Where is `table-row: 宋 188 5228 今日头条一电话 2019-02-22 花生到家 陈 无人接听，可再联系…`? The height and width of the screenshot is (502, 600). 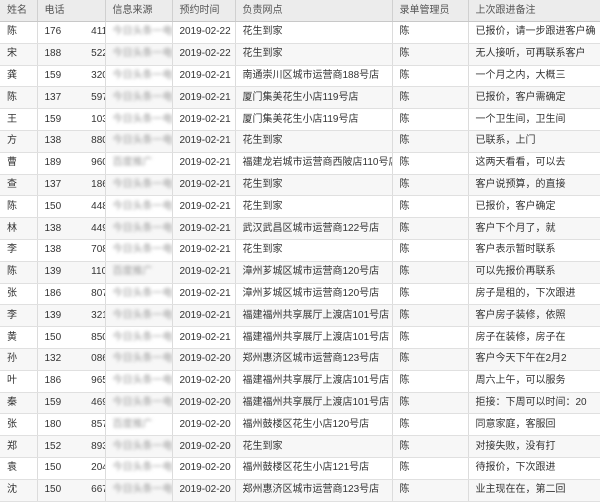
table-row: 宋 188 5228 今日头条一电话 2019-02-22 花生到家 陈 无人接听，可再联系… is located at coordinates (300, 54).